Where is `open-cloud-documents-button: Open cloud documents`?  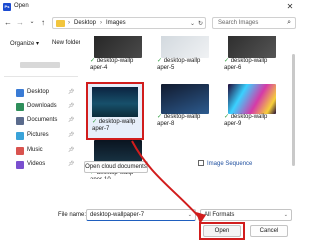
open-cloud-documents-button: Open cloud documents is located at coordinates (116, 167).